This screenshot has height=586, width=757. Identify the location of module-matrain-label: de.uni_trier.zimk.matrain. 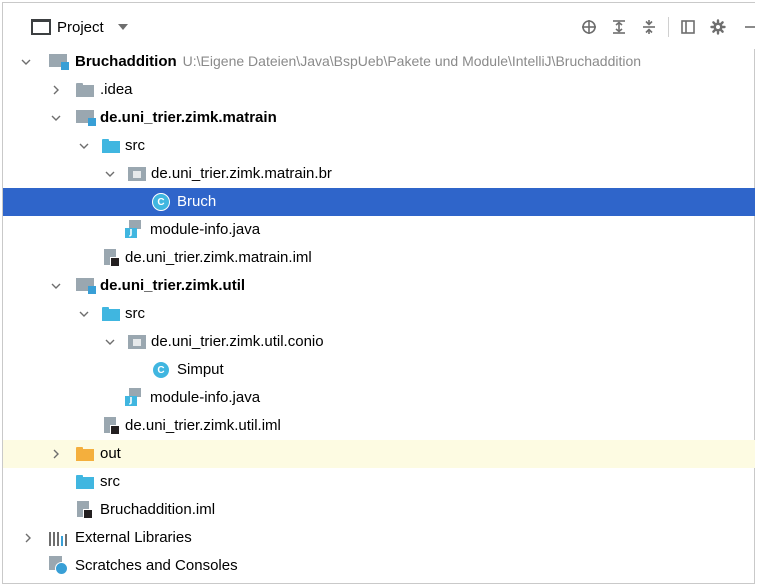
(188, 117).